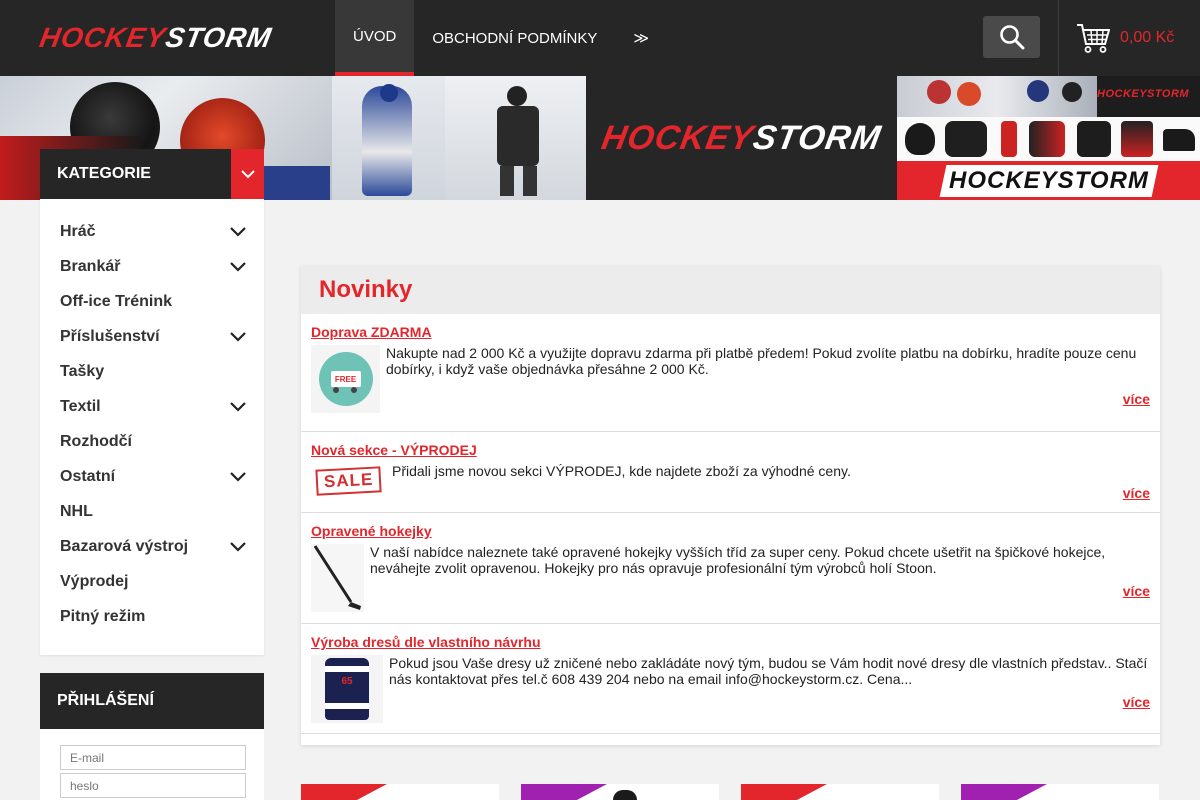  Describe the element at coordinates (730, 332) in the screenshot. I see `news-item-title: Doprava ZDARMA` at that location.